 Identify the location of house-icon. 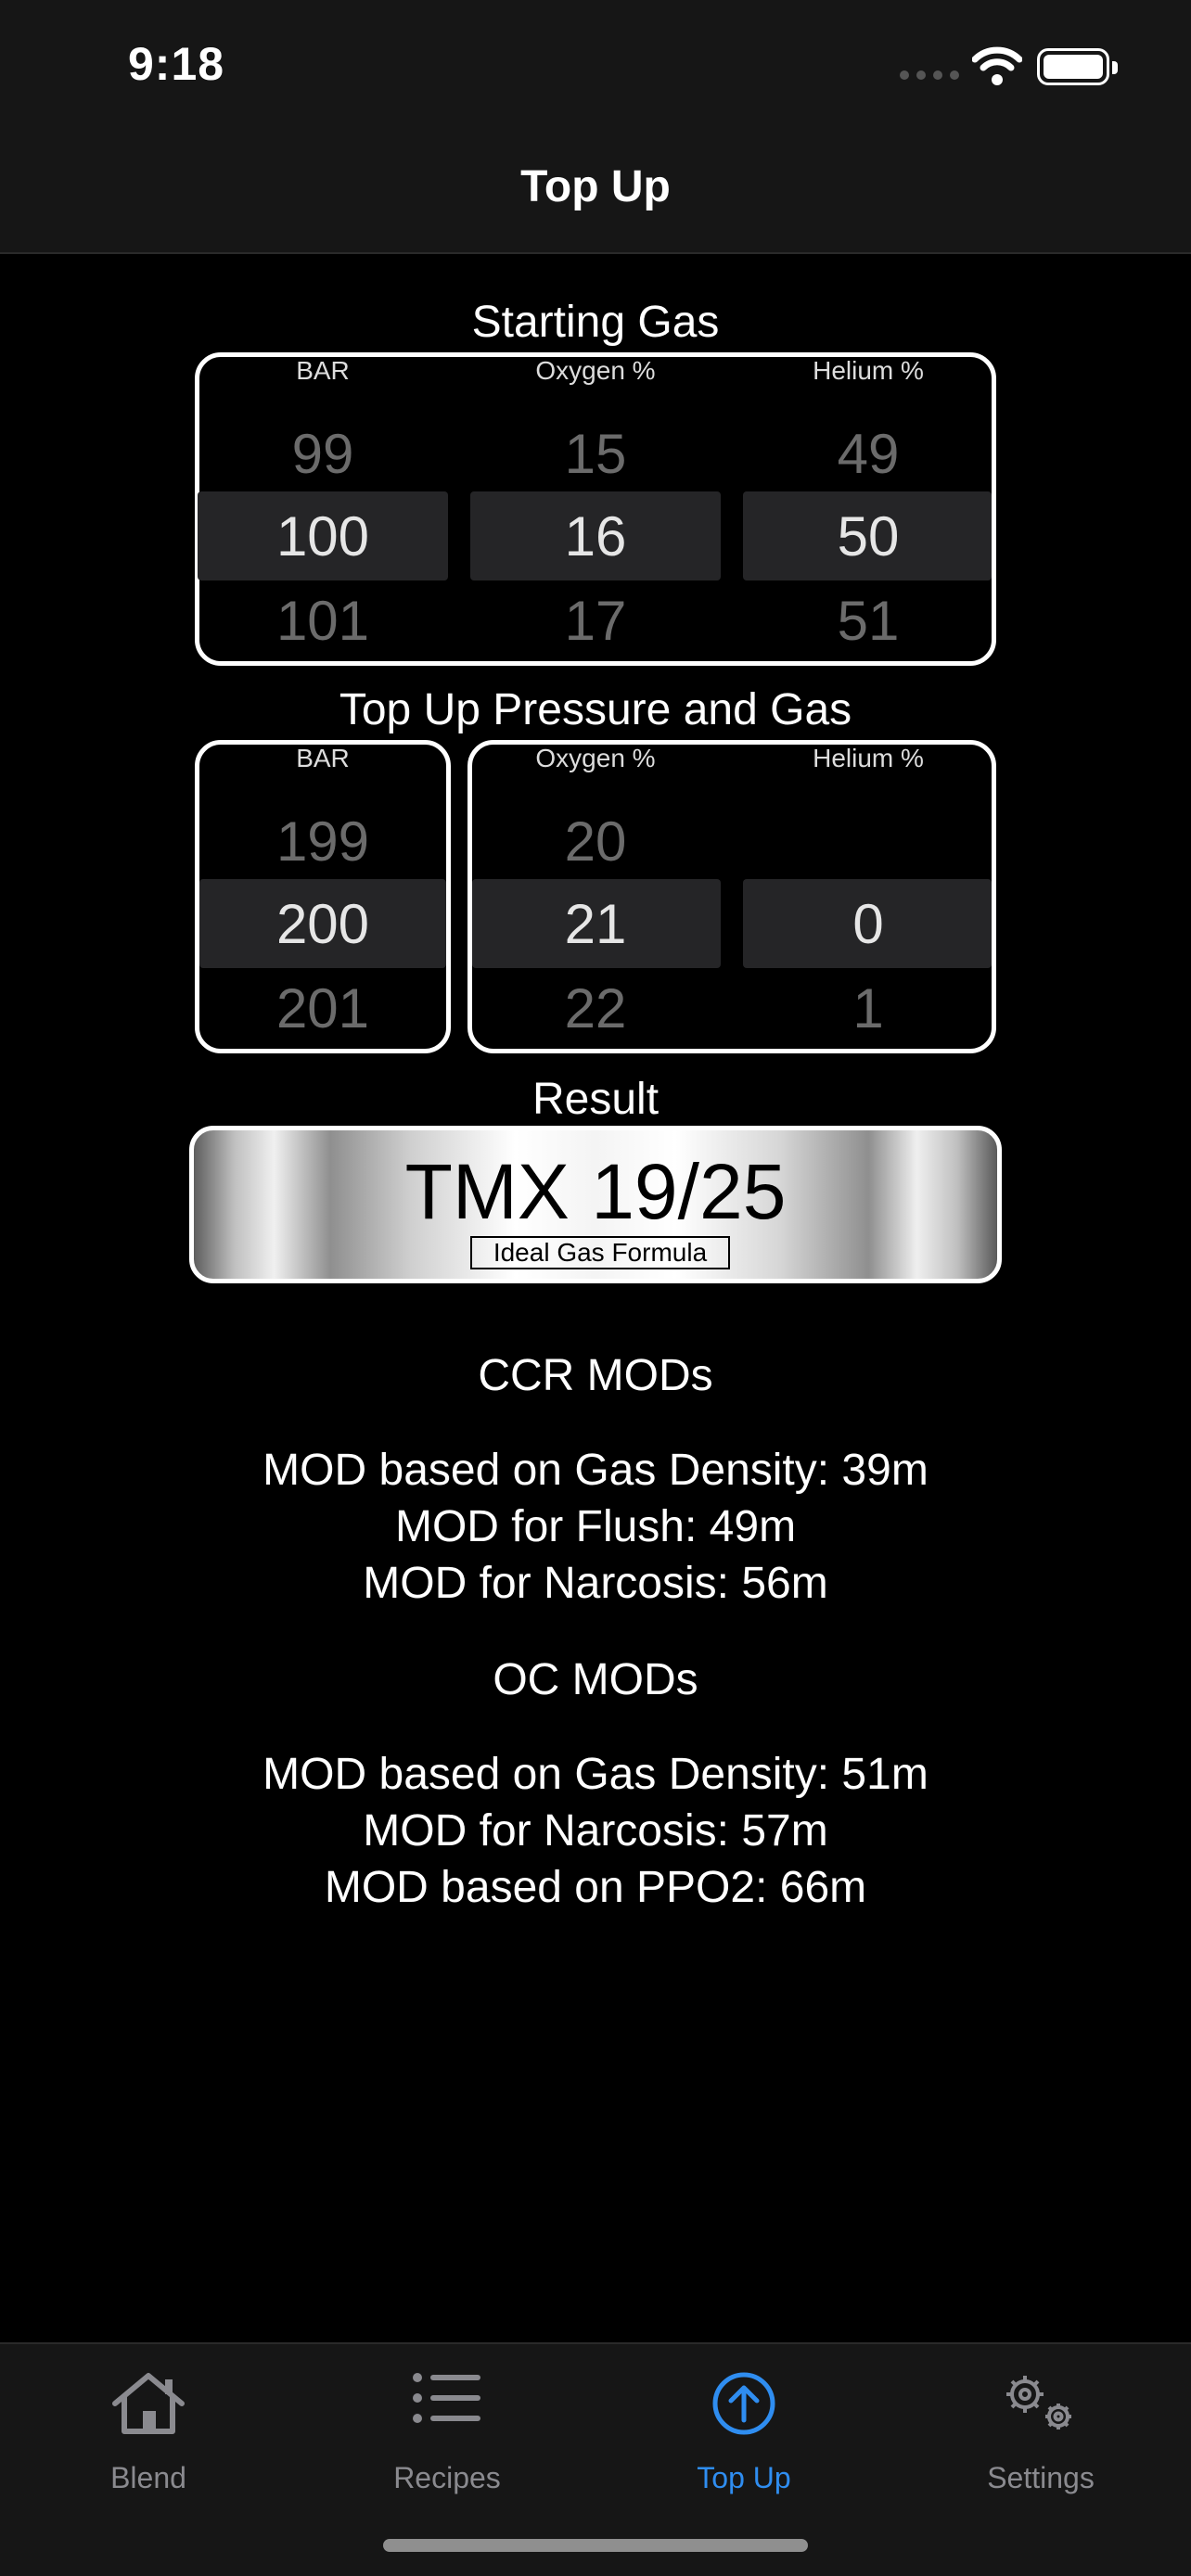
(148, 2404).